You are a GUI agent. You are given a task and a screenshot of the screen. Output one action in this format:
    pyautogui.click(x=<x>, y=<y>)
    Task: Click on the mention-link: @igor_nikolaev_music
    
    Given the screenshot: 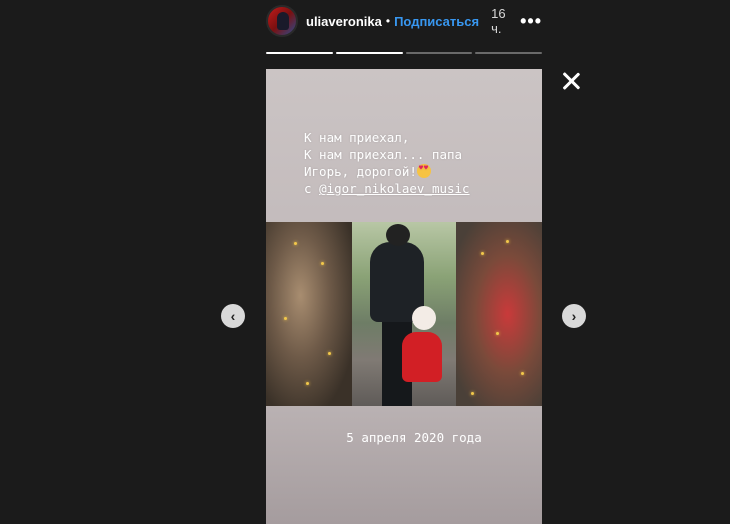 What is the action you would take?
    pyautogui.click(x=394, y=188)
    